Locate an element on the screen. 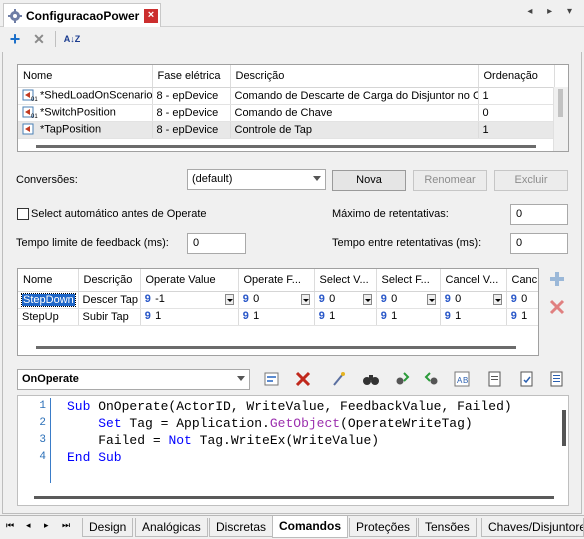  table-row: StepDown Descer Tap 9 -1 90 90 90 90 90 is located at coordinates (278, 300).